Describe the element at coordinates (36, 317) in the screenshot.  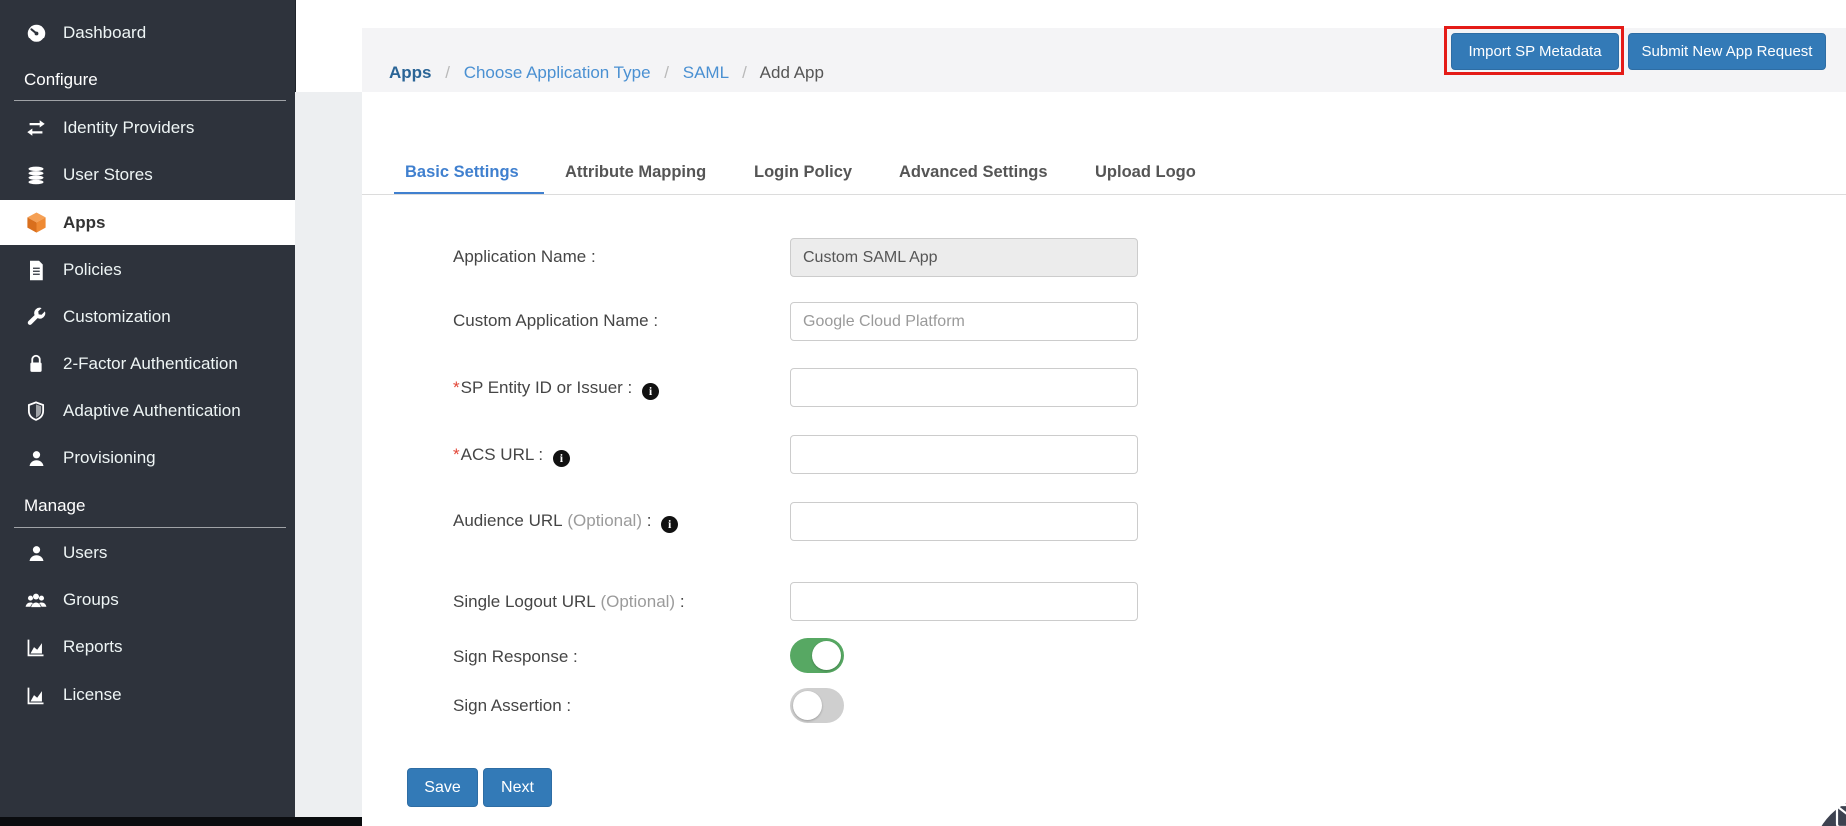
I see `wrench-icon` at that location.